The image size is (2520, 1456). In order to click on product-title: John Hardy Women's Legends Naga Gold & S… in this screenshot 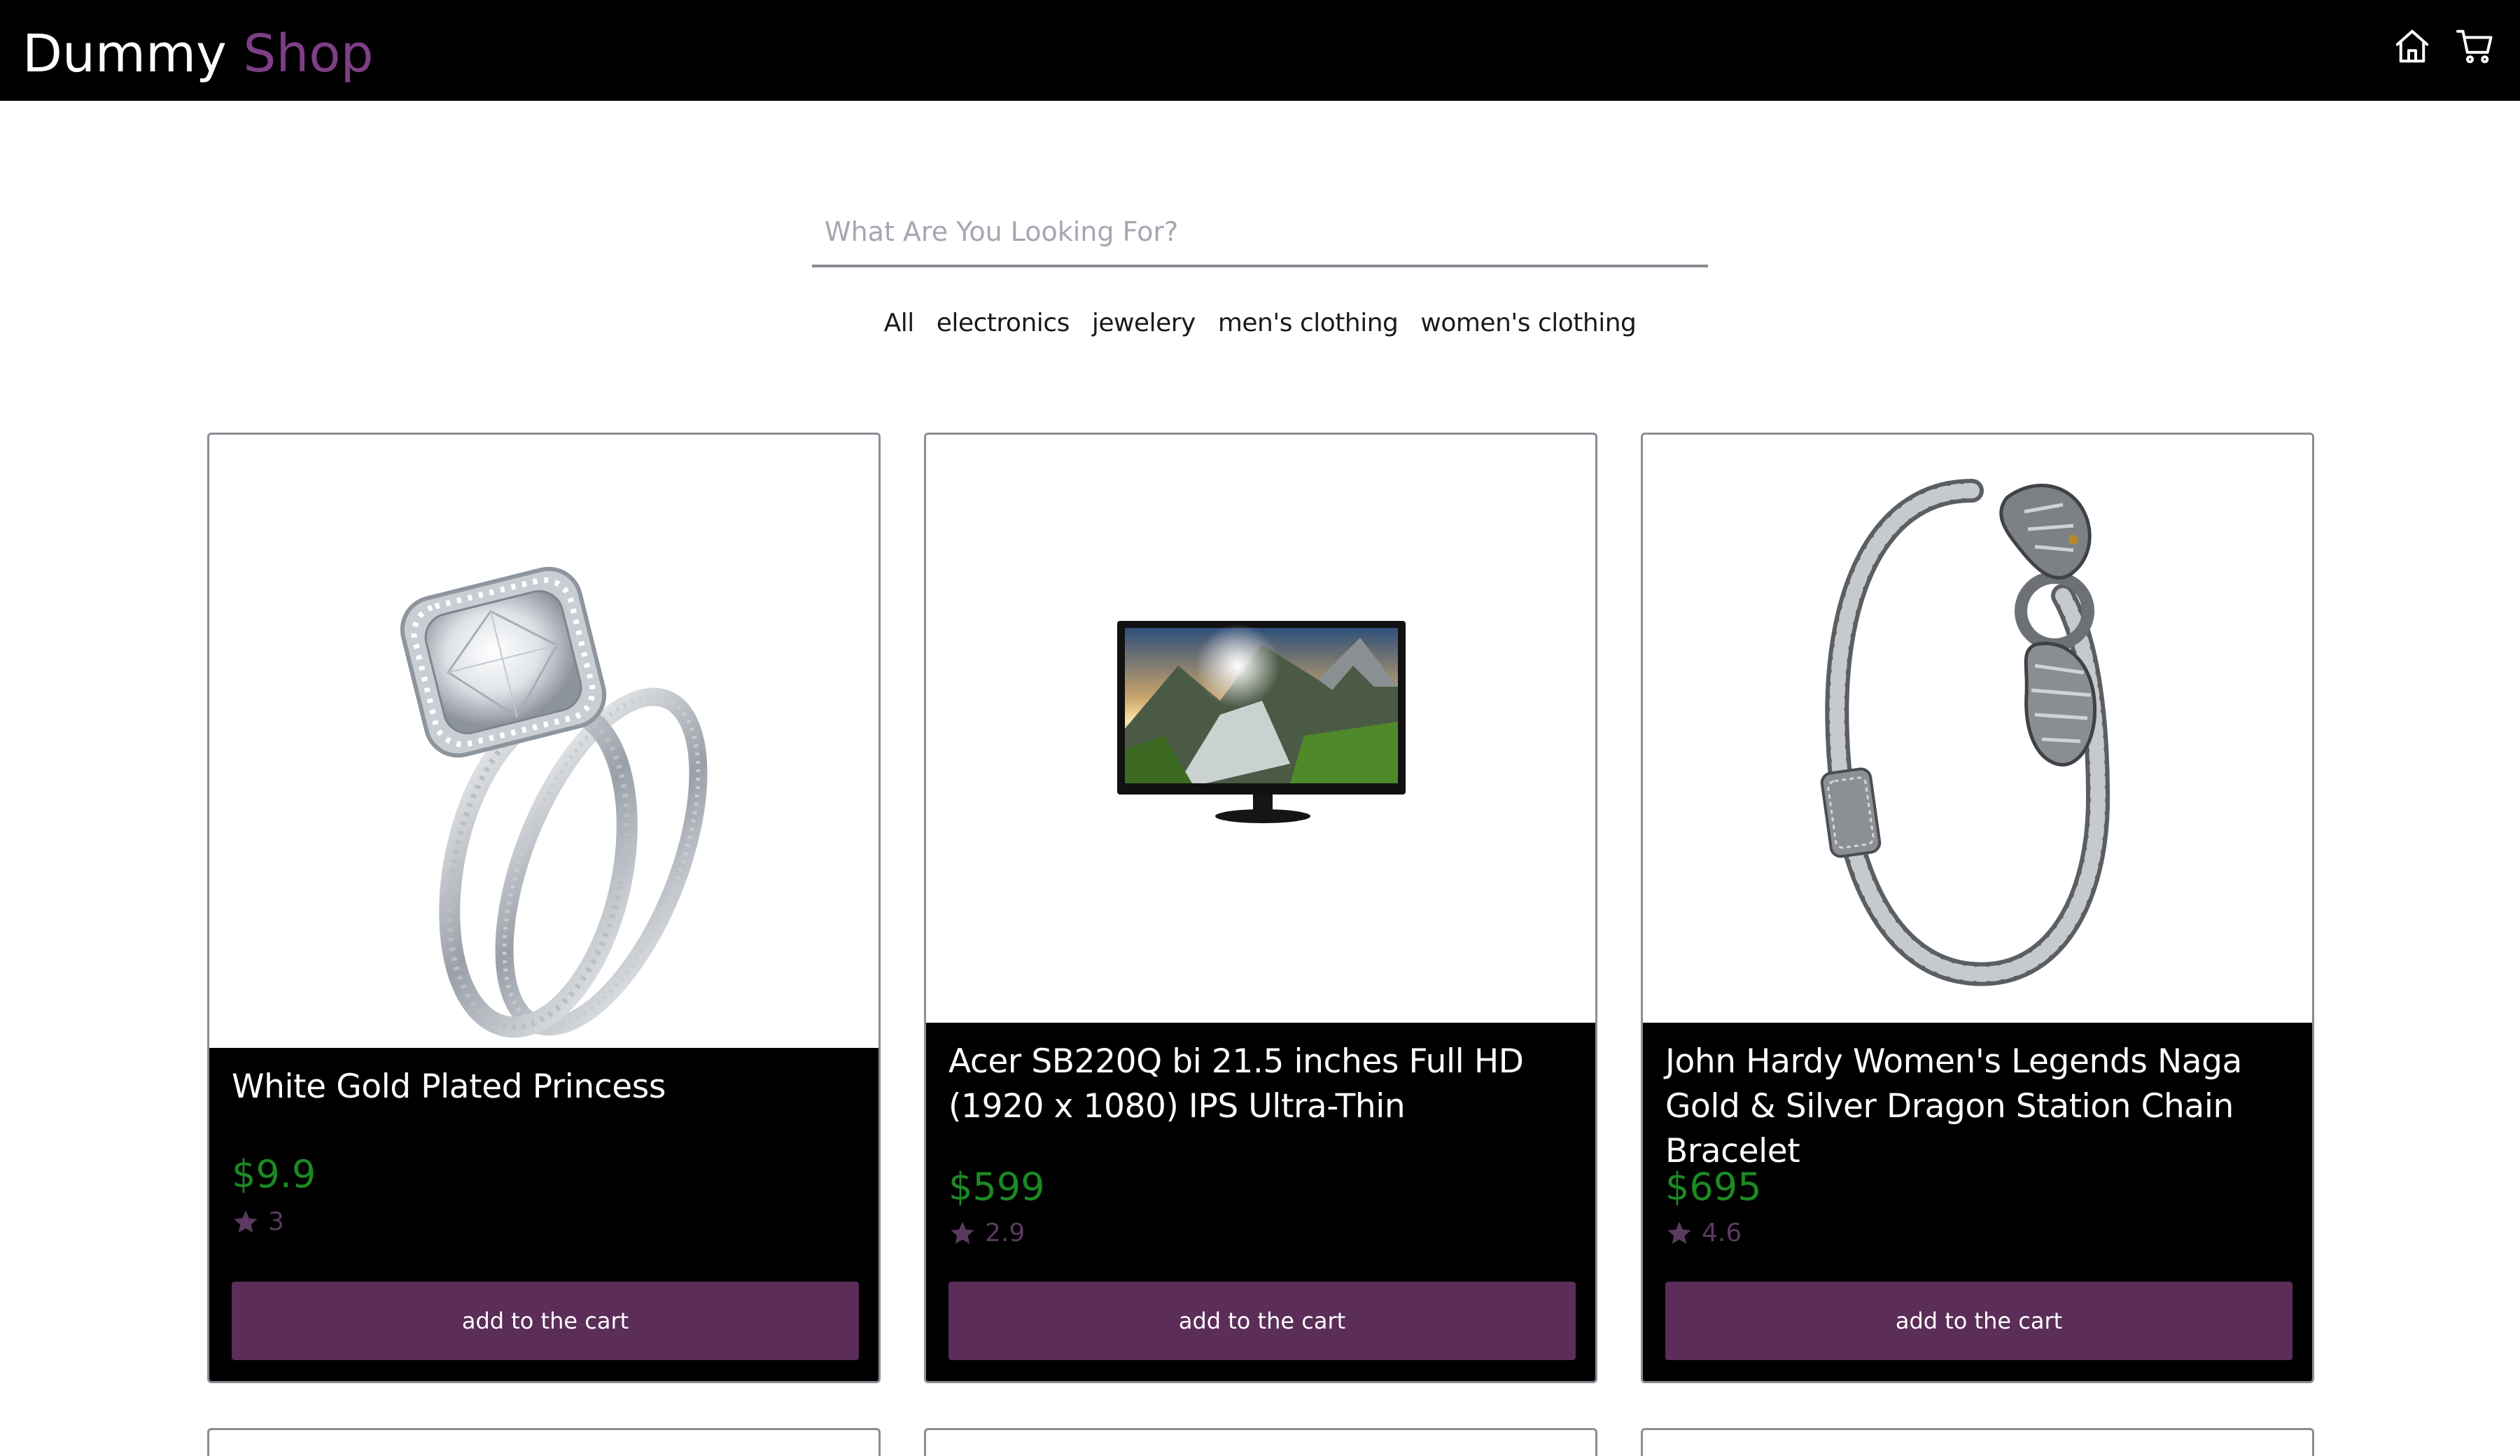, I will do `click(1980, 1107)`.